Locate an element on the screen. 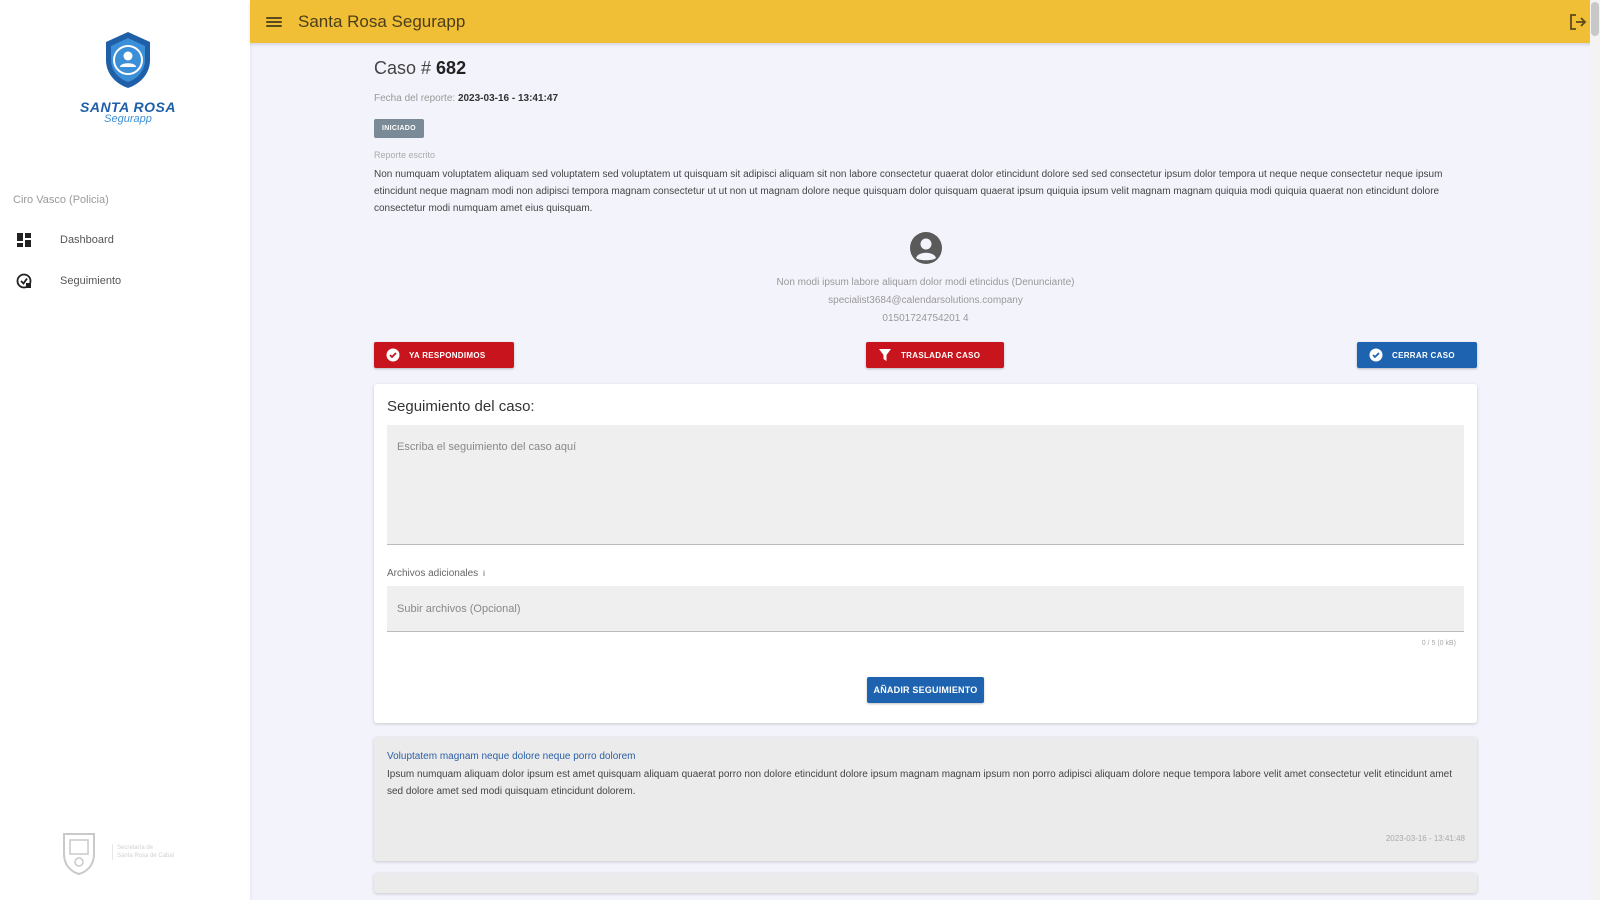 This screenshot has width=1600, height=900. coat-of-arms-icon is located at coordinates (79, 854).